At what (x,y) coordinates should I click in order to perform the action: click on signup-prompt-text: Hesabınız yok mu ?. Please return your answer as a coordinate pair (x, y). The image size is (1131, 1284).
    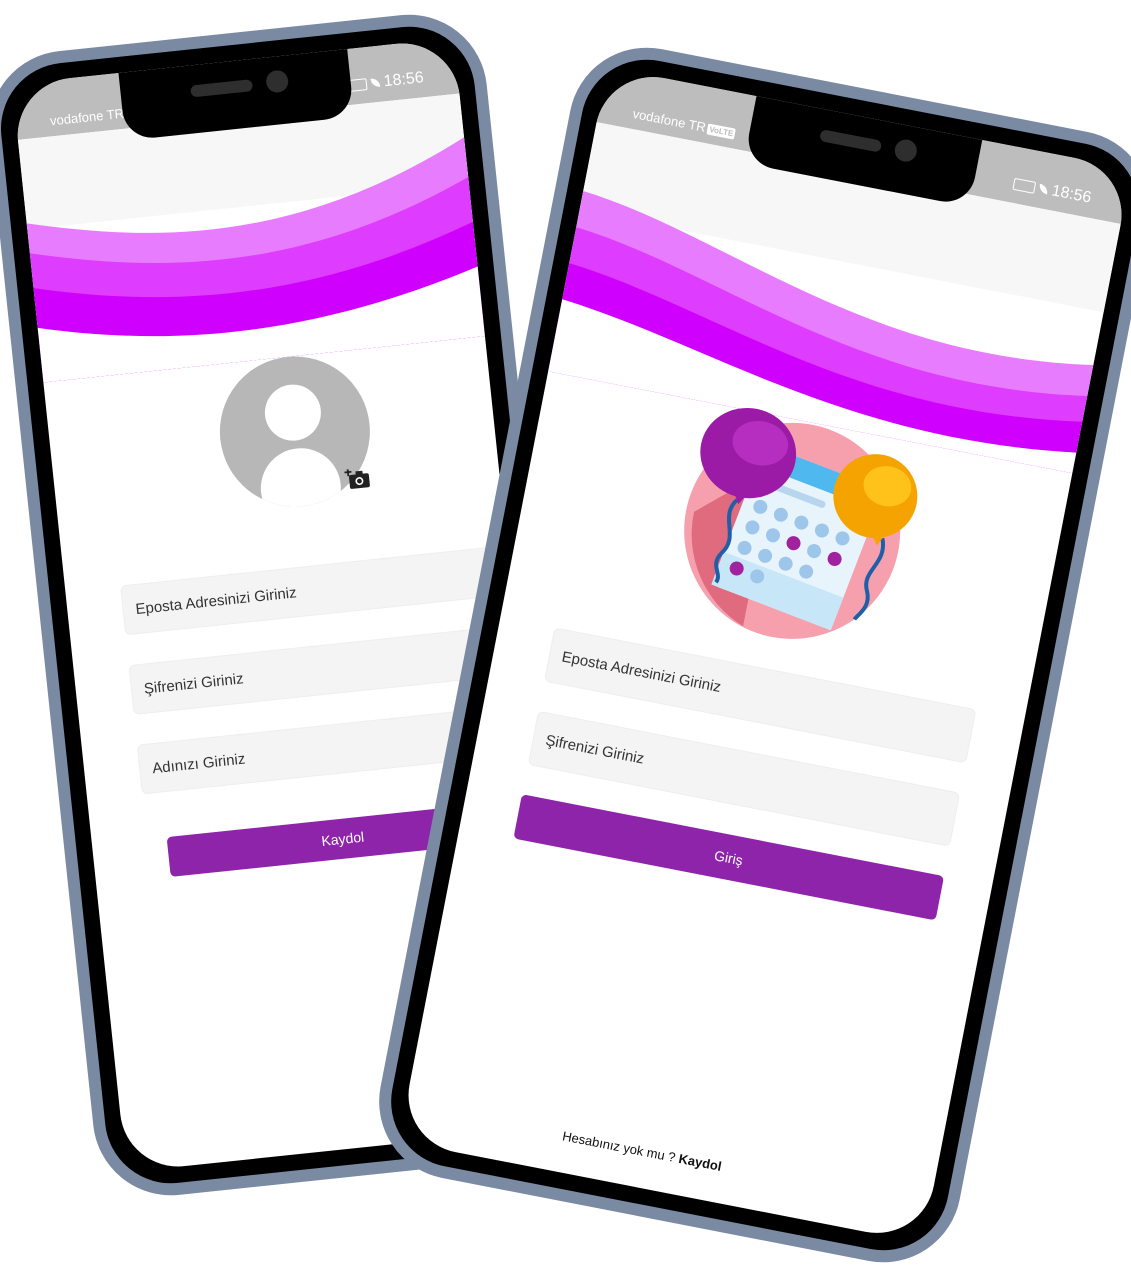
    Looking at the image, I should click on (619, 1146).